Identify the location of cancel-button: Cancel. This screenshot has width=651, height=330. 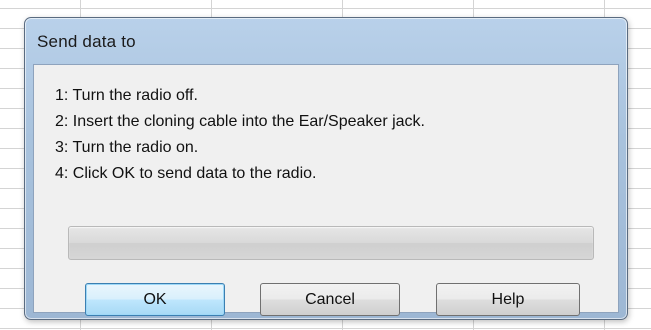
(330, 299).